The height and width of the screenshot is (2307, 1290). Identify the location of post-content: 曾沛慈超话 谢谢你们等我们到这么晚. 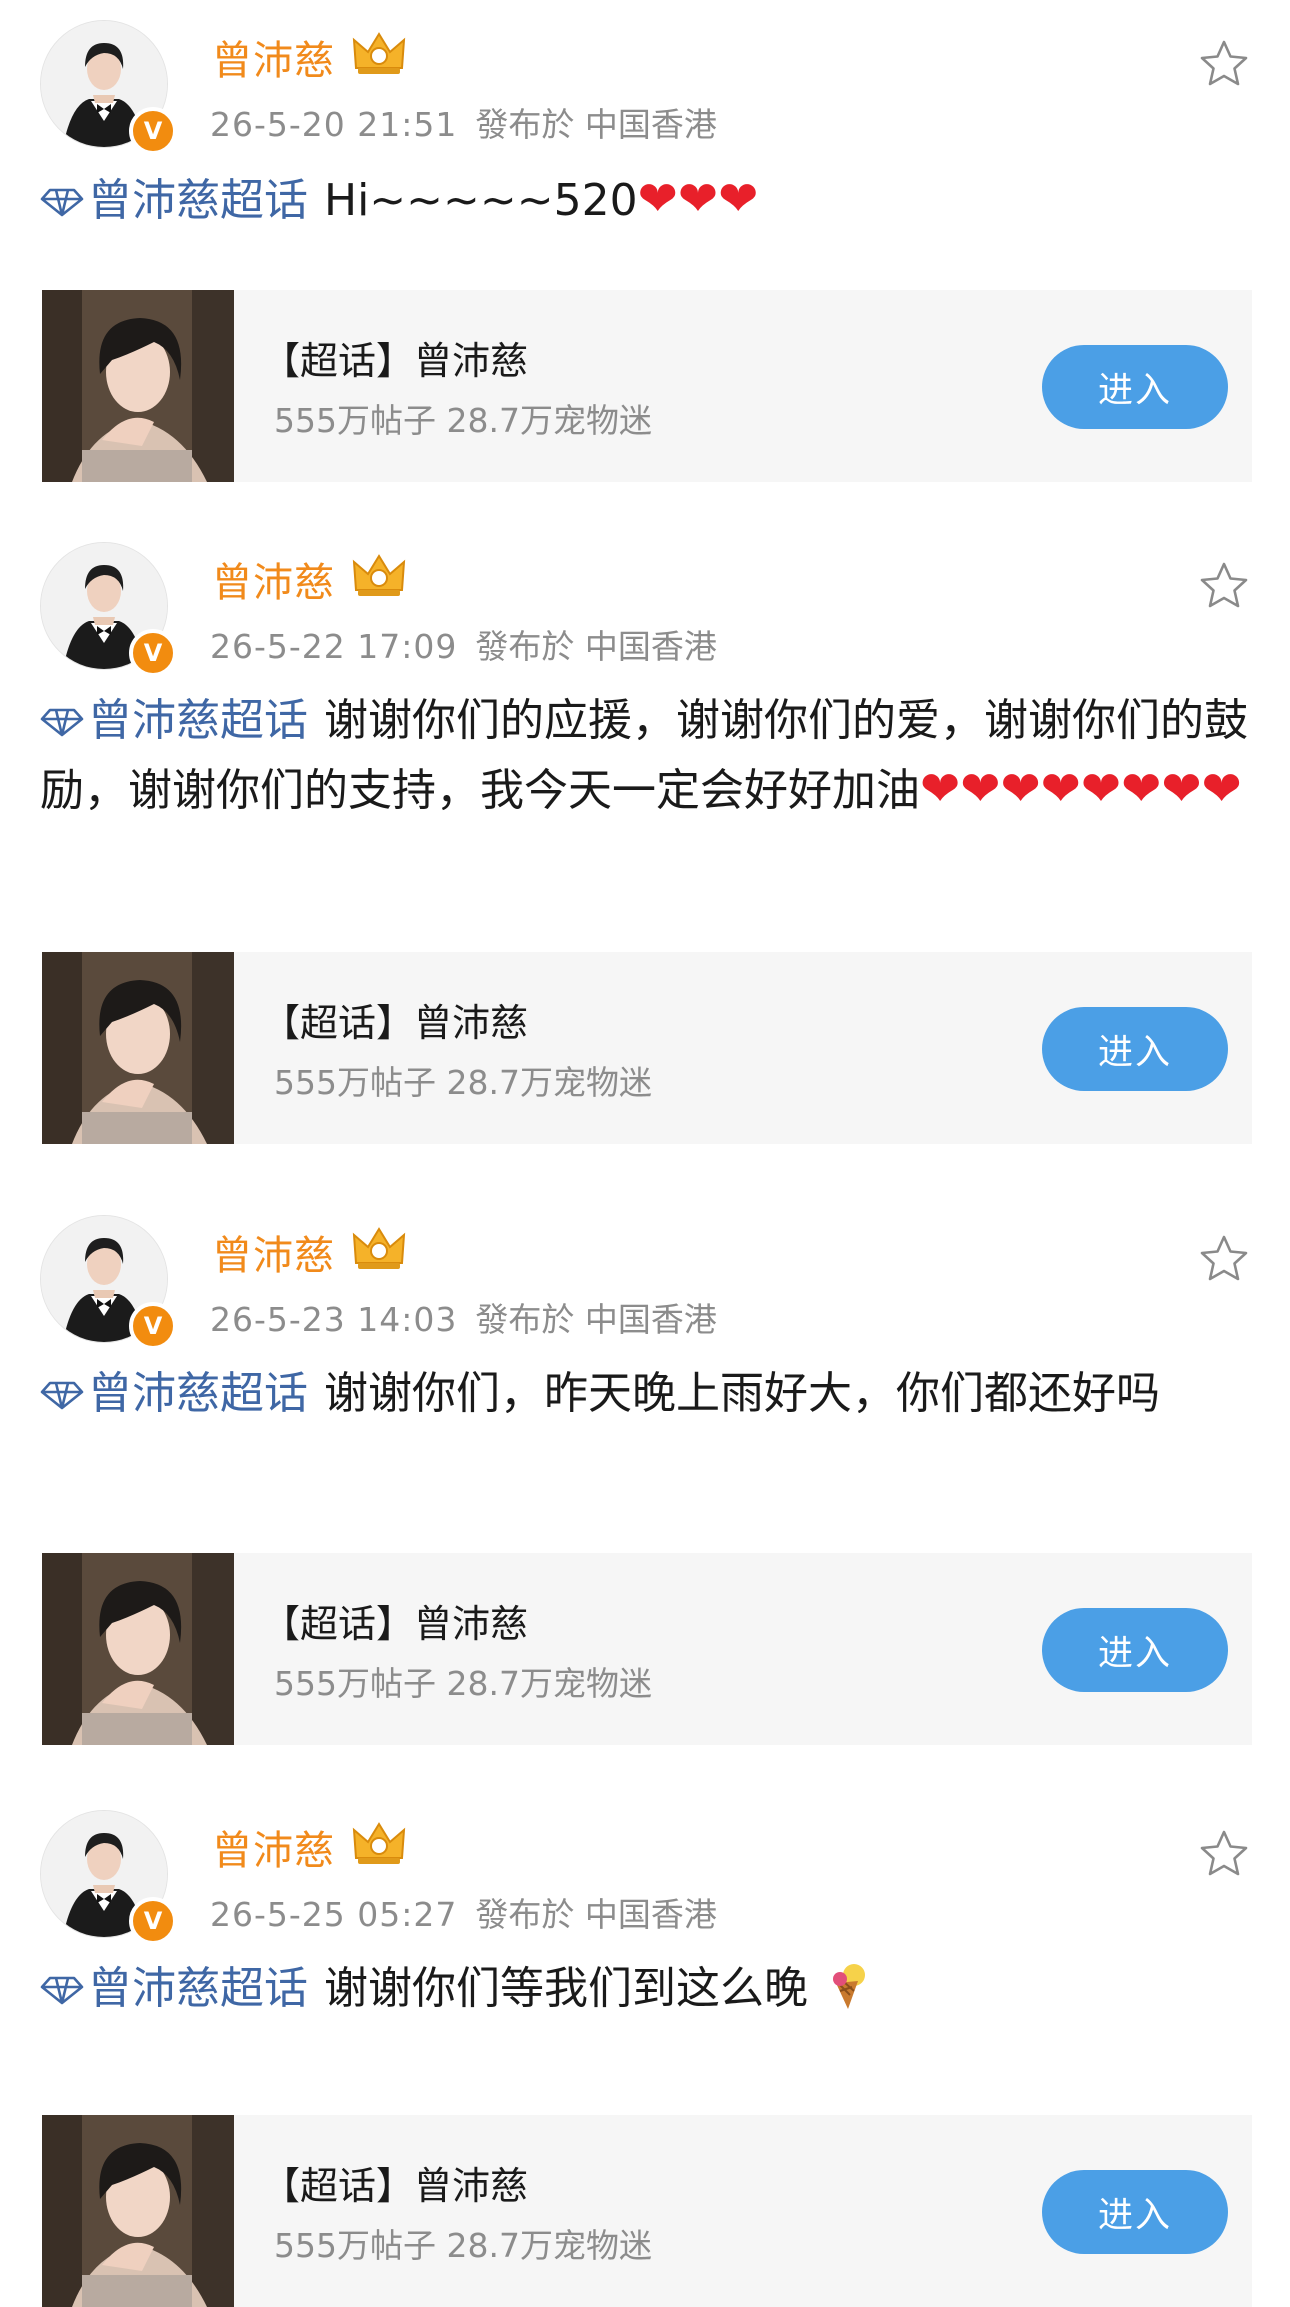
(647, 1989).